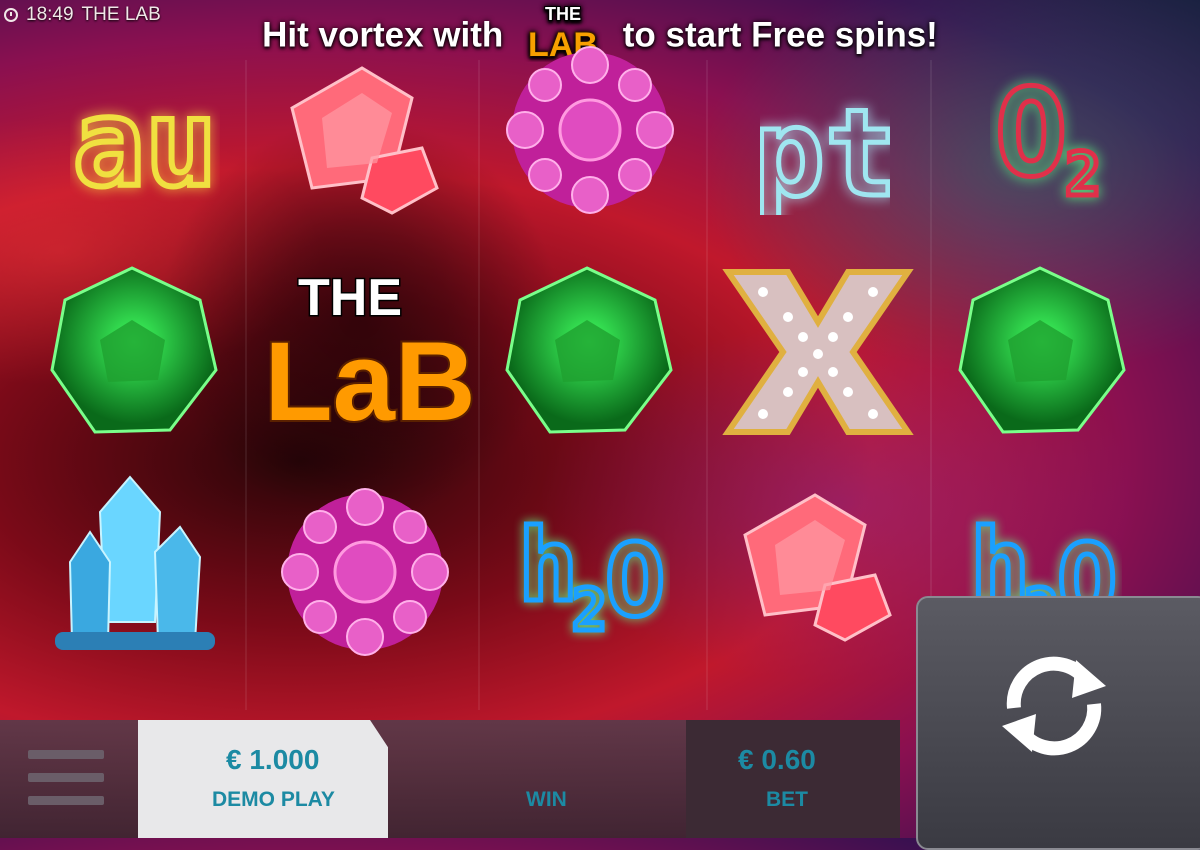  I want to click on balance-label: DEMO PLAY, so click(273, 799).